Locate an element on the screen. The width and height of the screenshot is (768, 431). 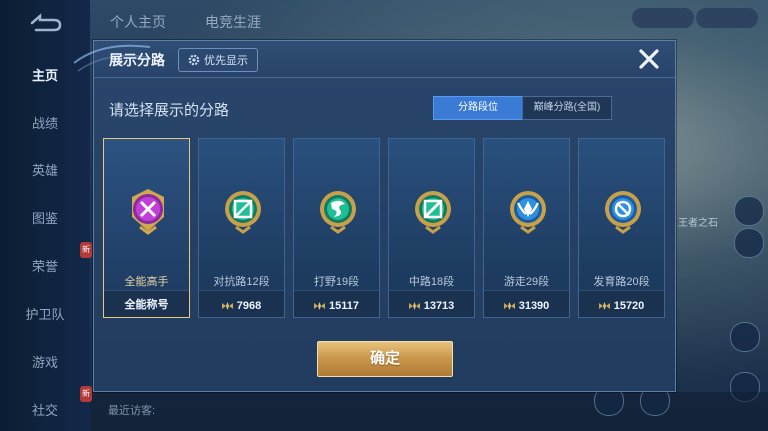
nav-item-record: 战绩 is located at coordinates (45, 122).